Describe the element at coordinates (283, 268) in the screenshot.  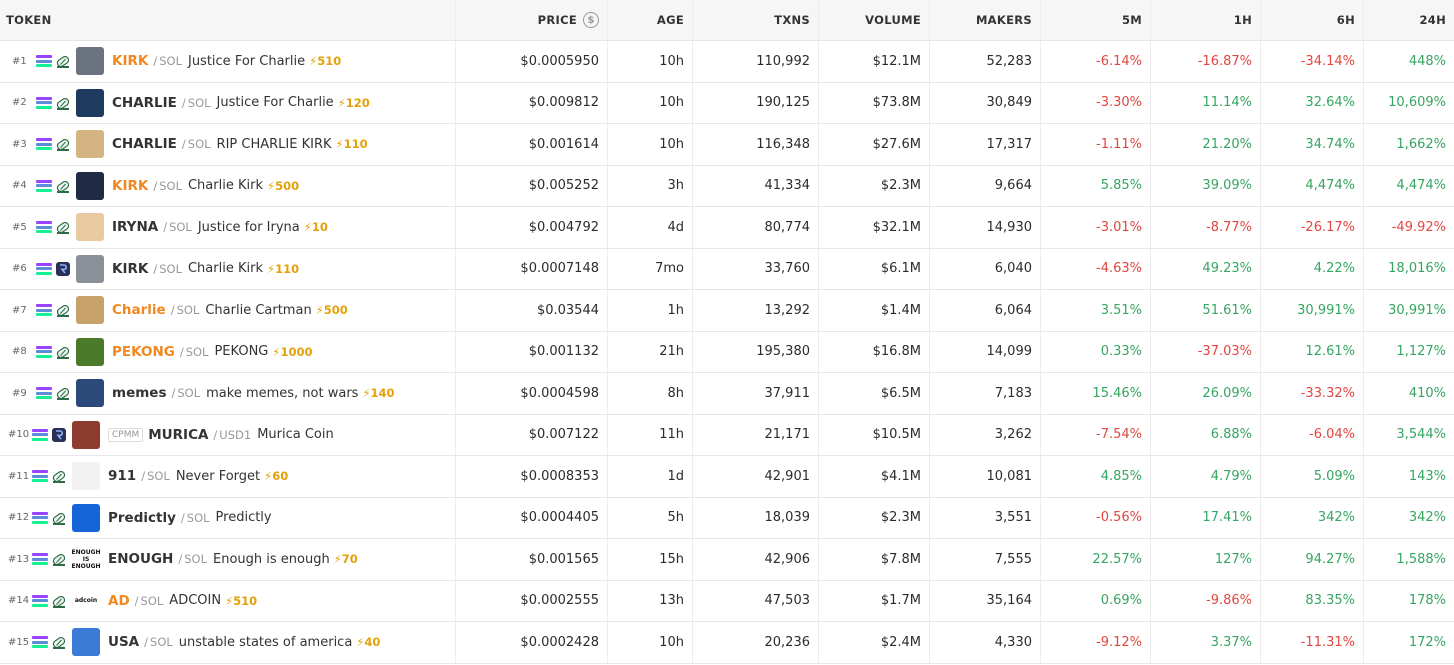
I see `boost-badge: ⚡110` at that location.